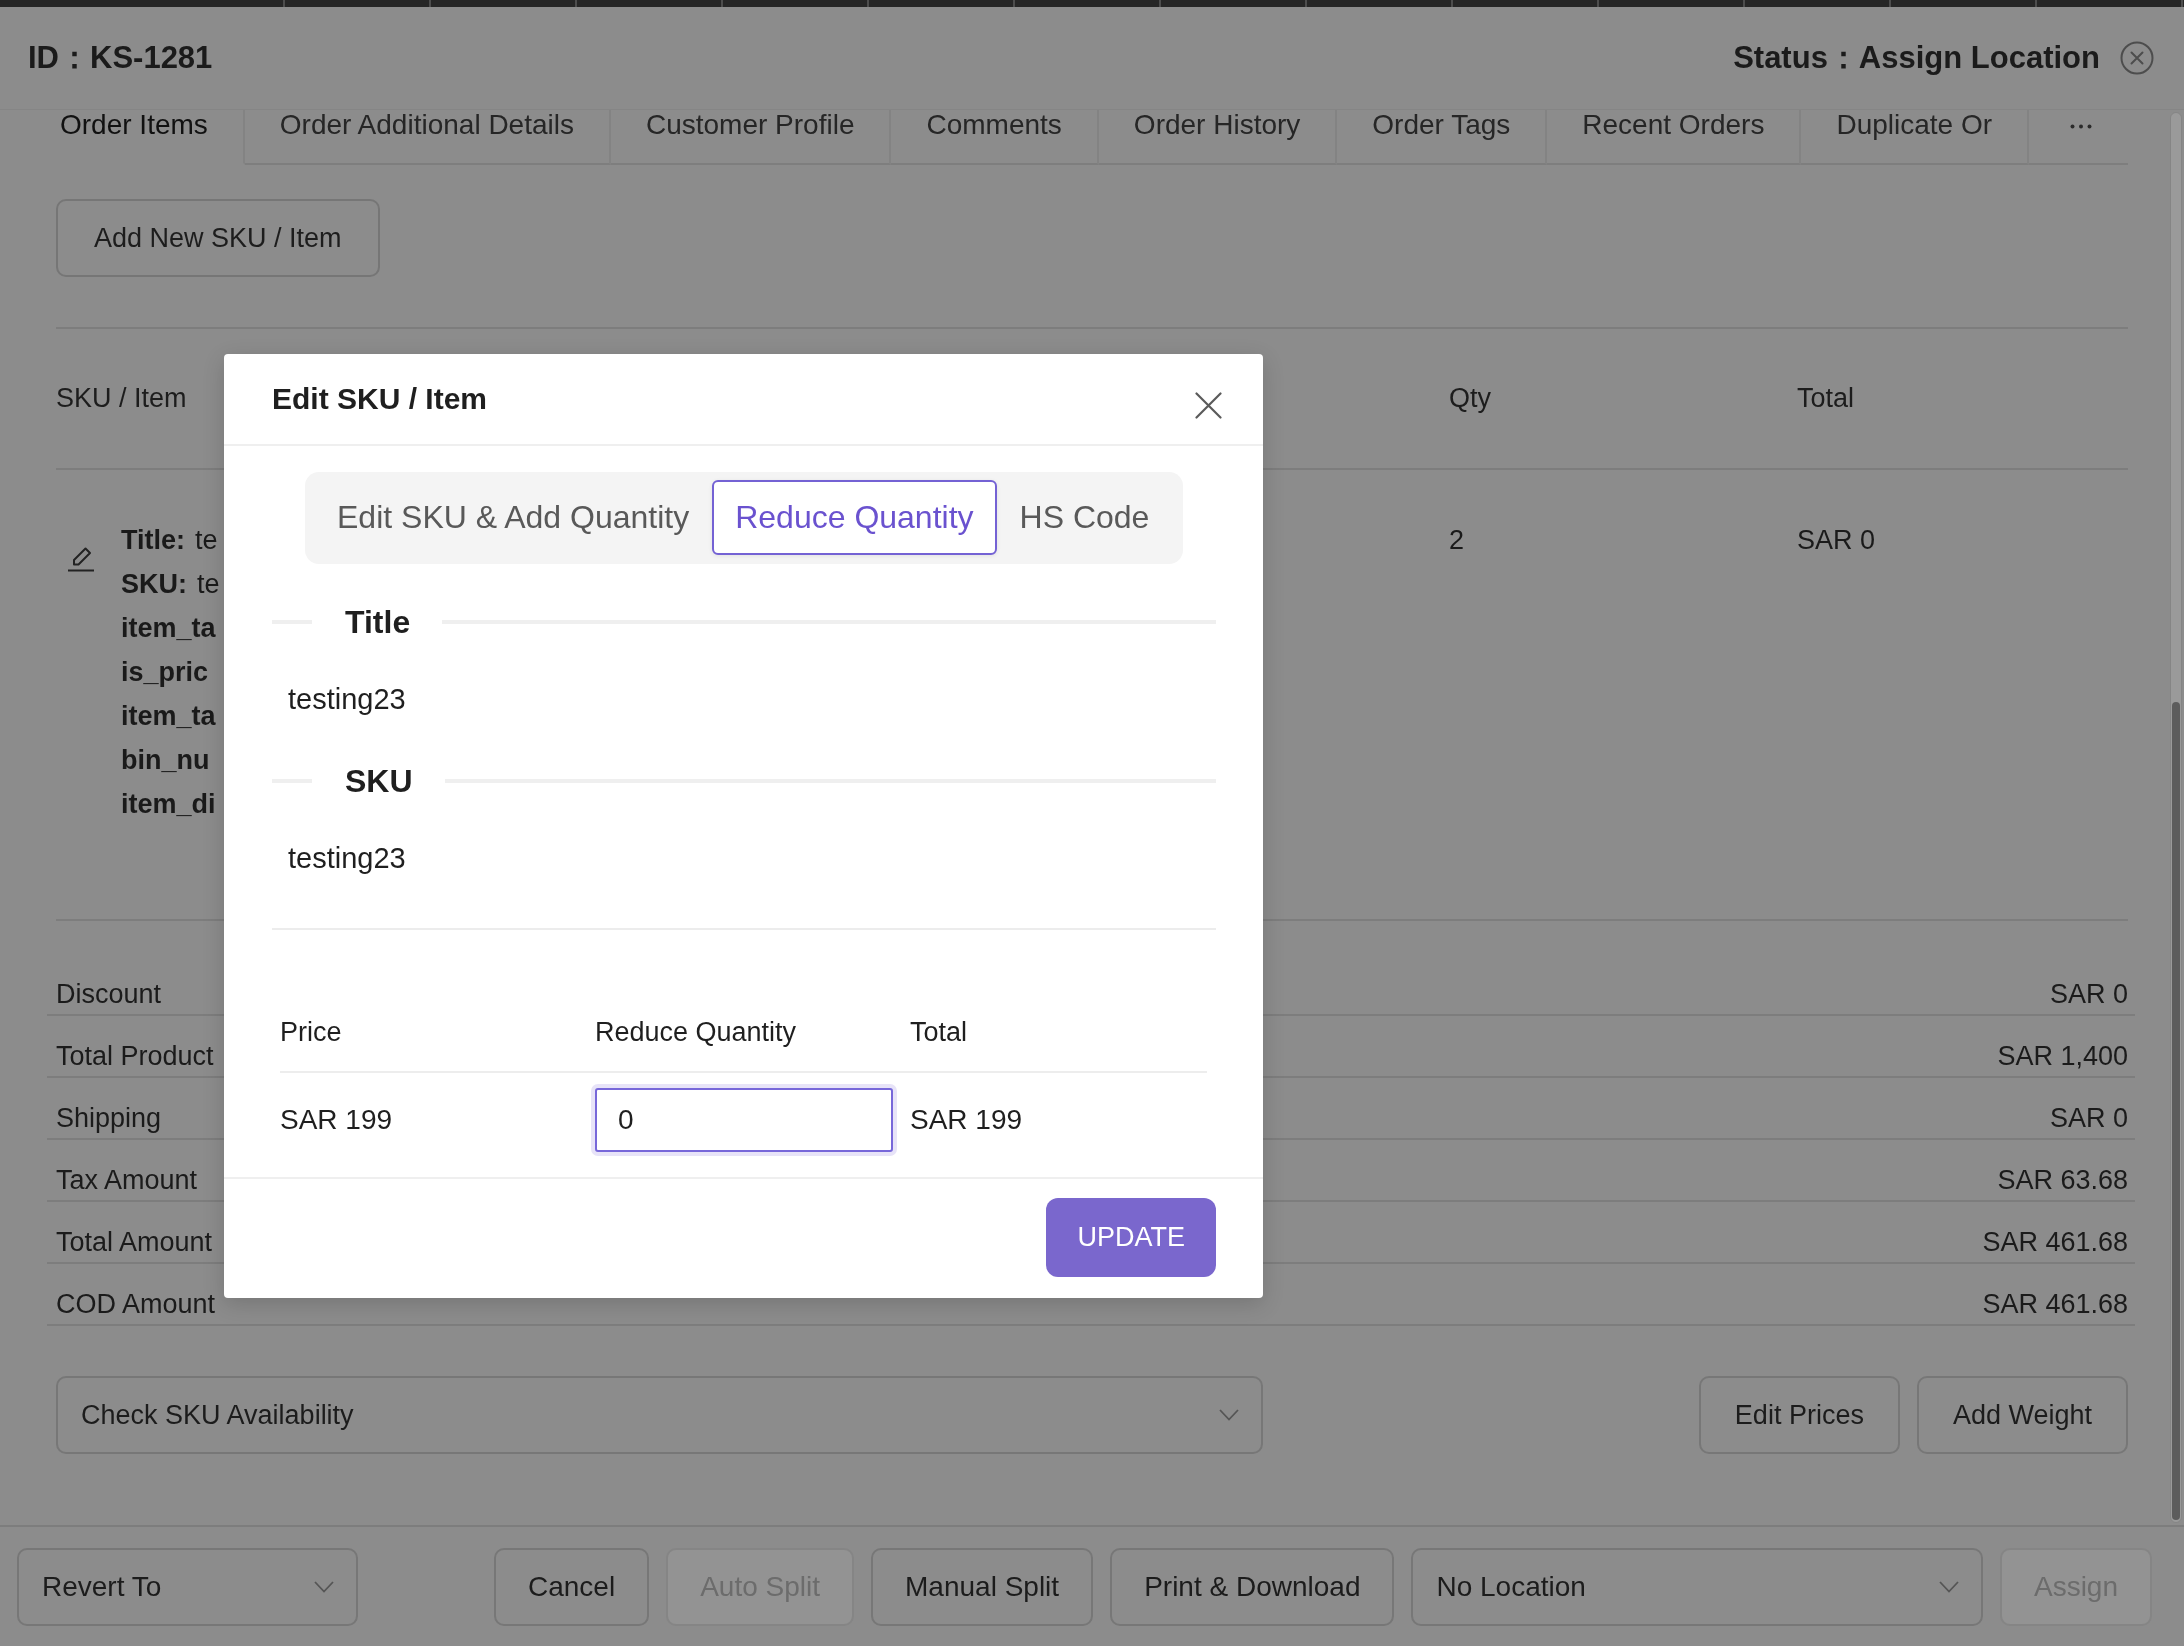 The width and height of the screenshot is (2184, 1646). What do you see at coordinates (1208, 405) in the screenshot?
I see `close-icon` at bounding box center [1208, 405].